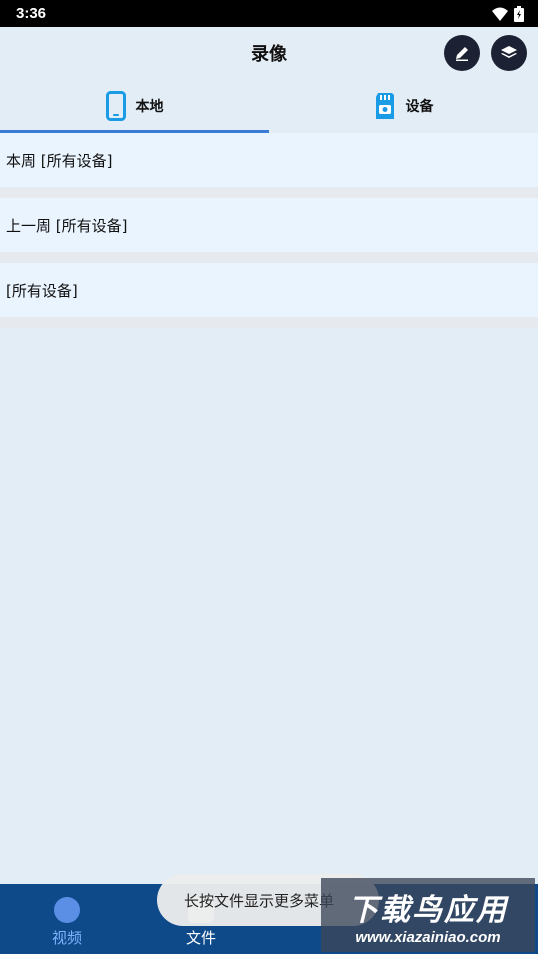 This screenshot has height=954, width=538. Describe the element at coordinates (66, 938) in the screenshot. I see `nav-item-video-label: 视频` at that location.